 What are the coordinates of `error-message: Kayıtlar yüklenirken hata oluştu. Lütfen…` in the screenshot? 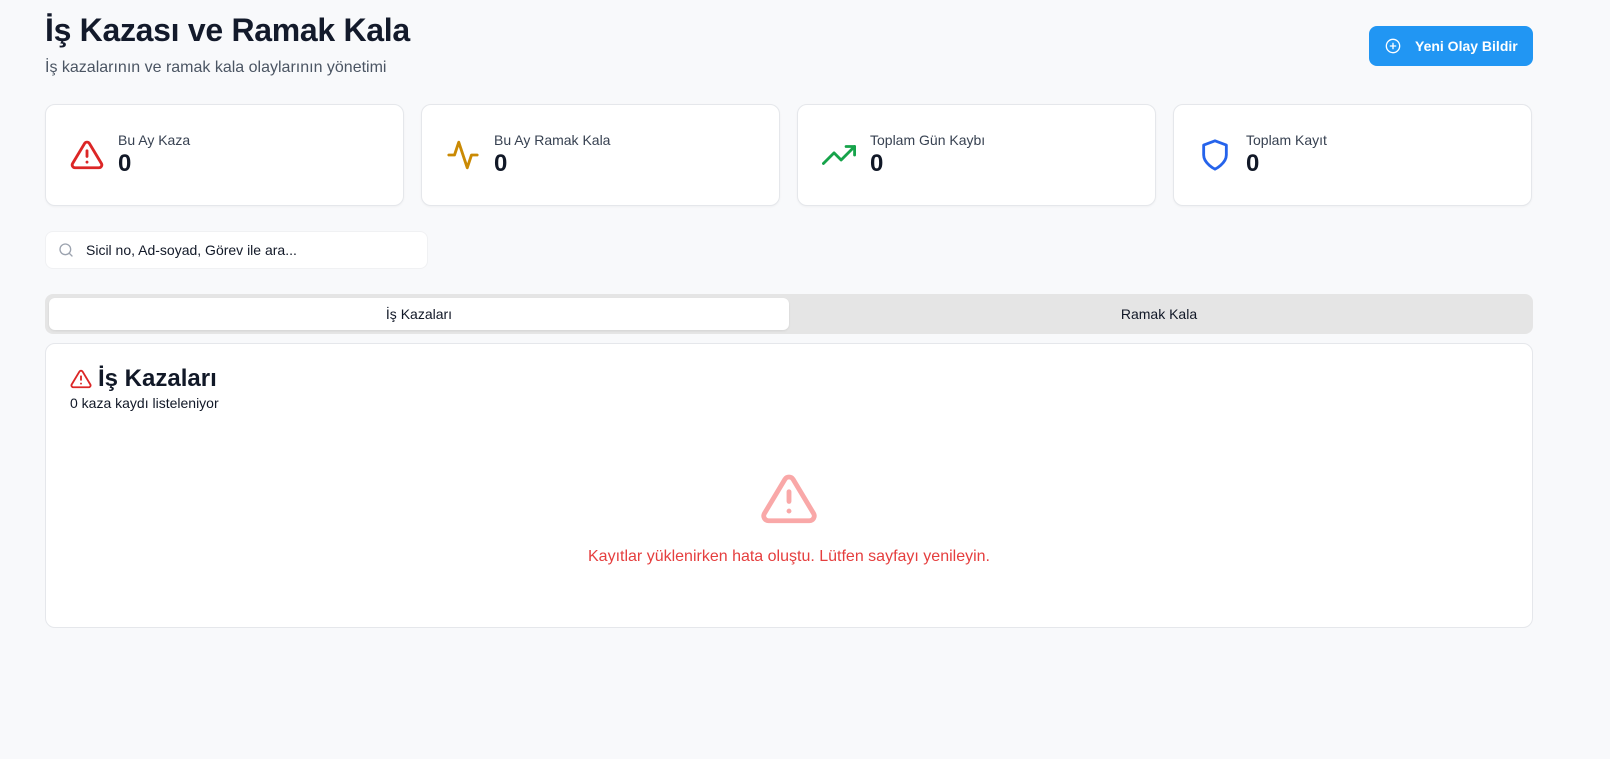 It's located at (789, 556).